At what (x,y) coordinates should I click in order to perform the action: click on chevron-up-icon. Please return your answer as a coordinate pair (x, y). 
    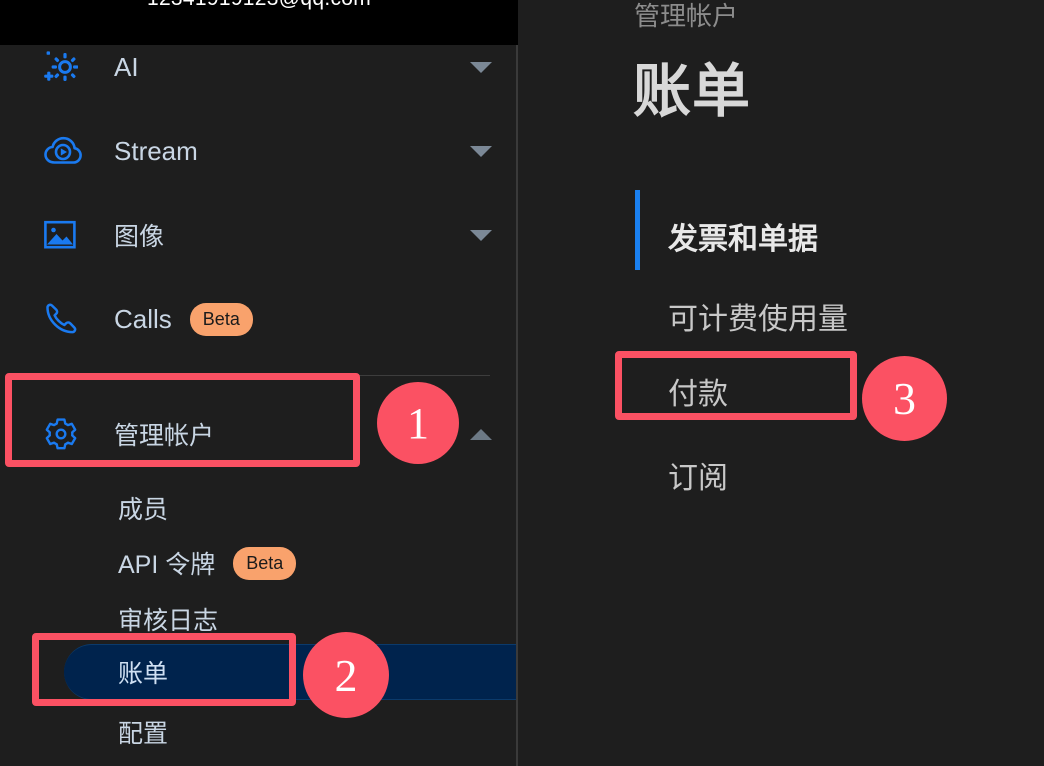
    Looking at the image, I should click on (481, 434).